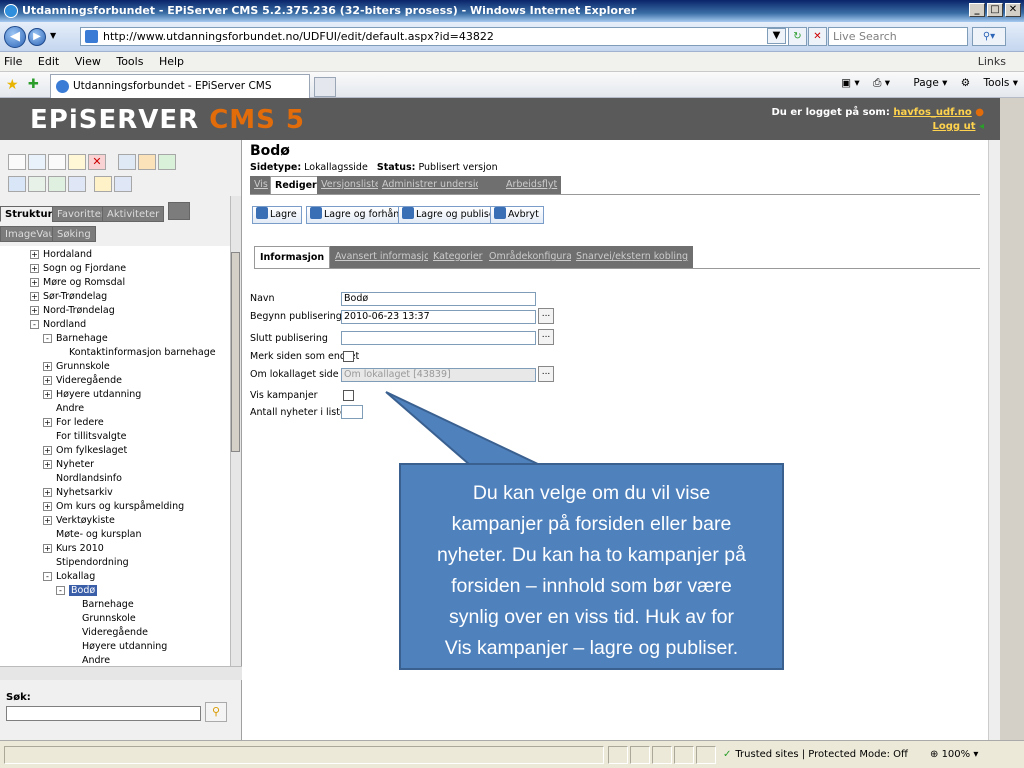 This screenshot has height=768, width=1024. I want to click on tab-aktiviteter: Aktiviteter, so click(133, 214).